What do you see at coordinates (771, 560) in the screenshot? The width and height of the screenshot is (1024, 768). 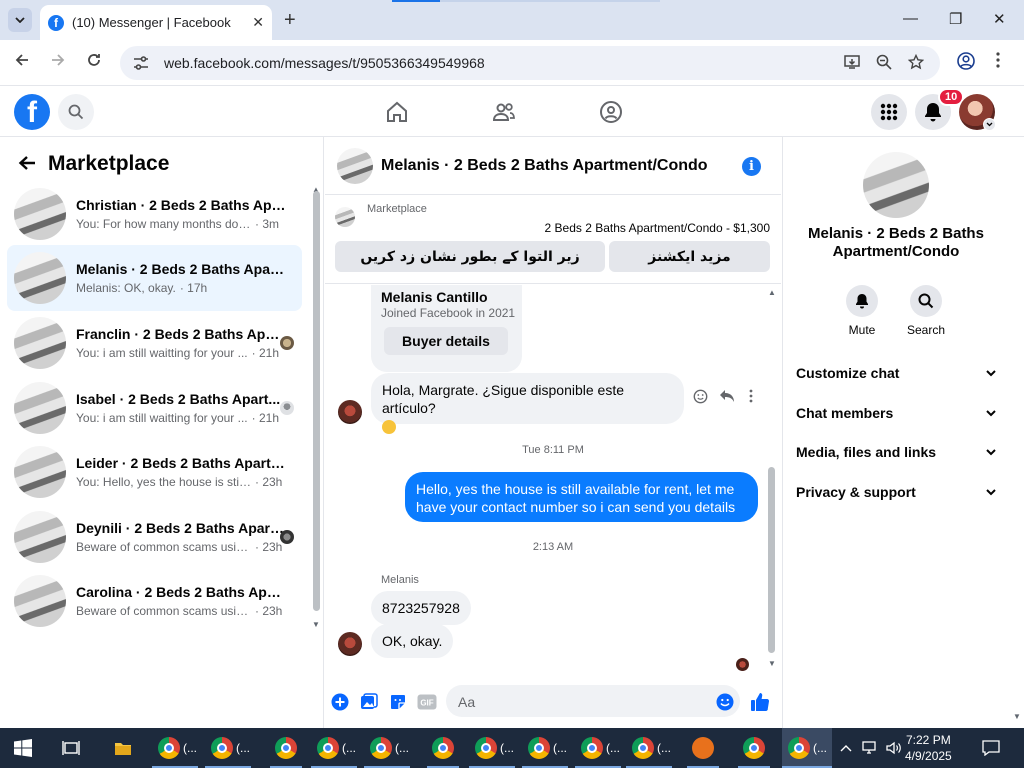 I see `chat-scrollbar` at bounding box center [771, 560].